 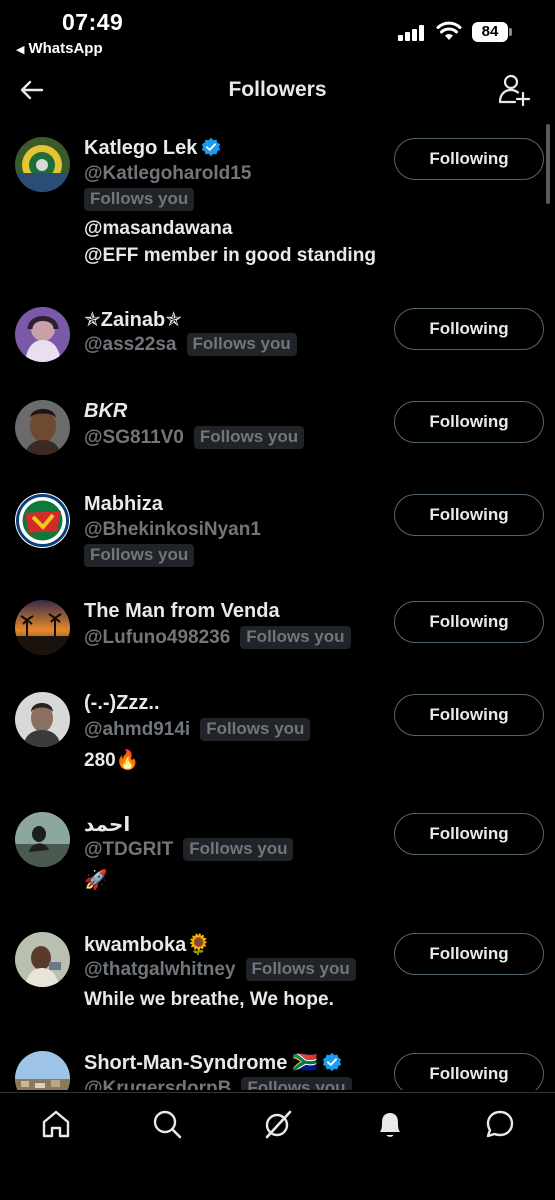 What do you see at coordinates (122, 703) in the screenshot?
I see `follower-name: (-.-)Zzz..` at bounding box center [122, 703].